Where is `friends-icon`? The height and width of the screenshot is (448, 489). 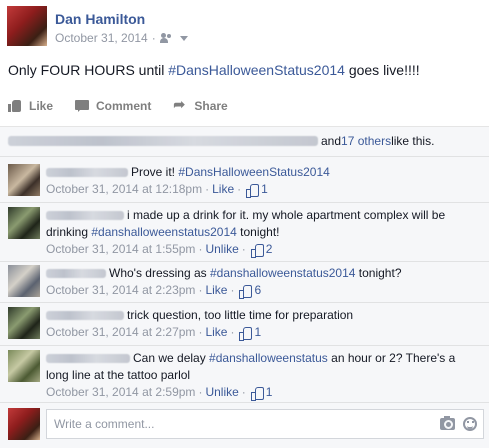 friends-icon is located at coordinates (166, 38).